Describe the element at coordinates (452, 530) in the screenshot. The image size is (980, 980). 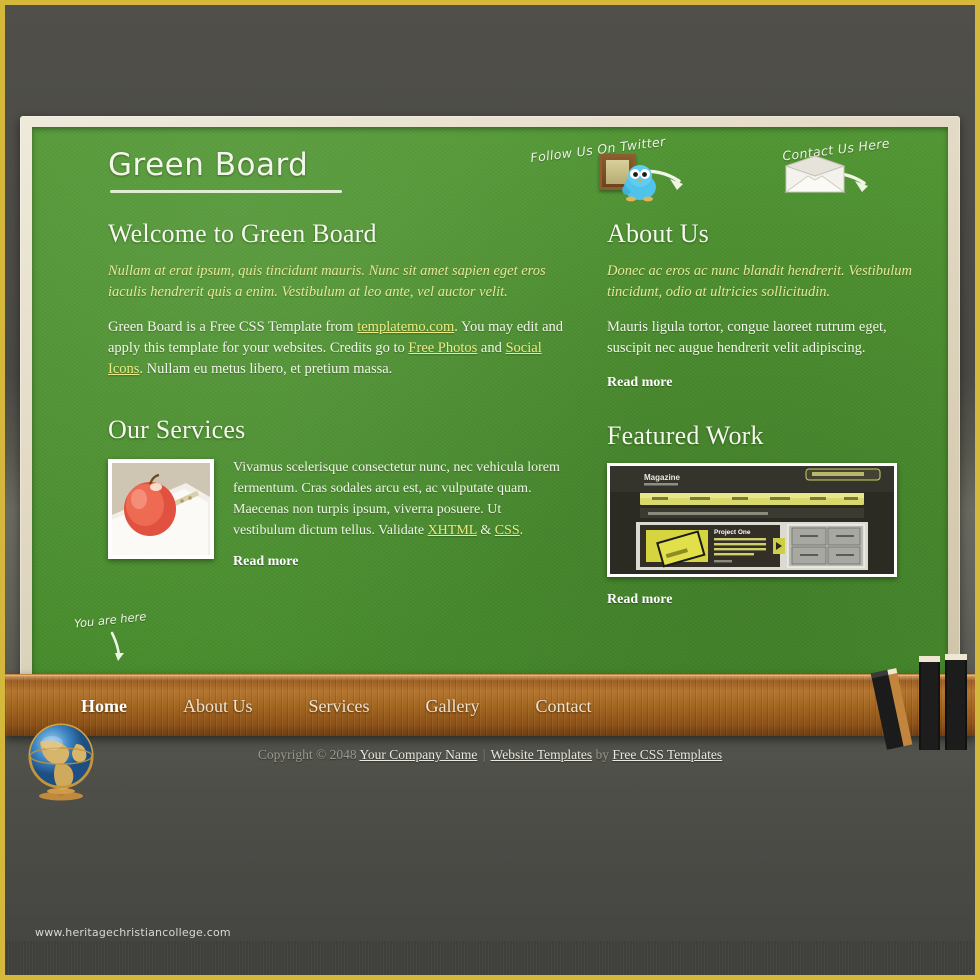
I see `link-xhtml: XHTML` at that location.